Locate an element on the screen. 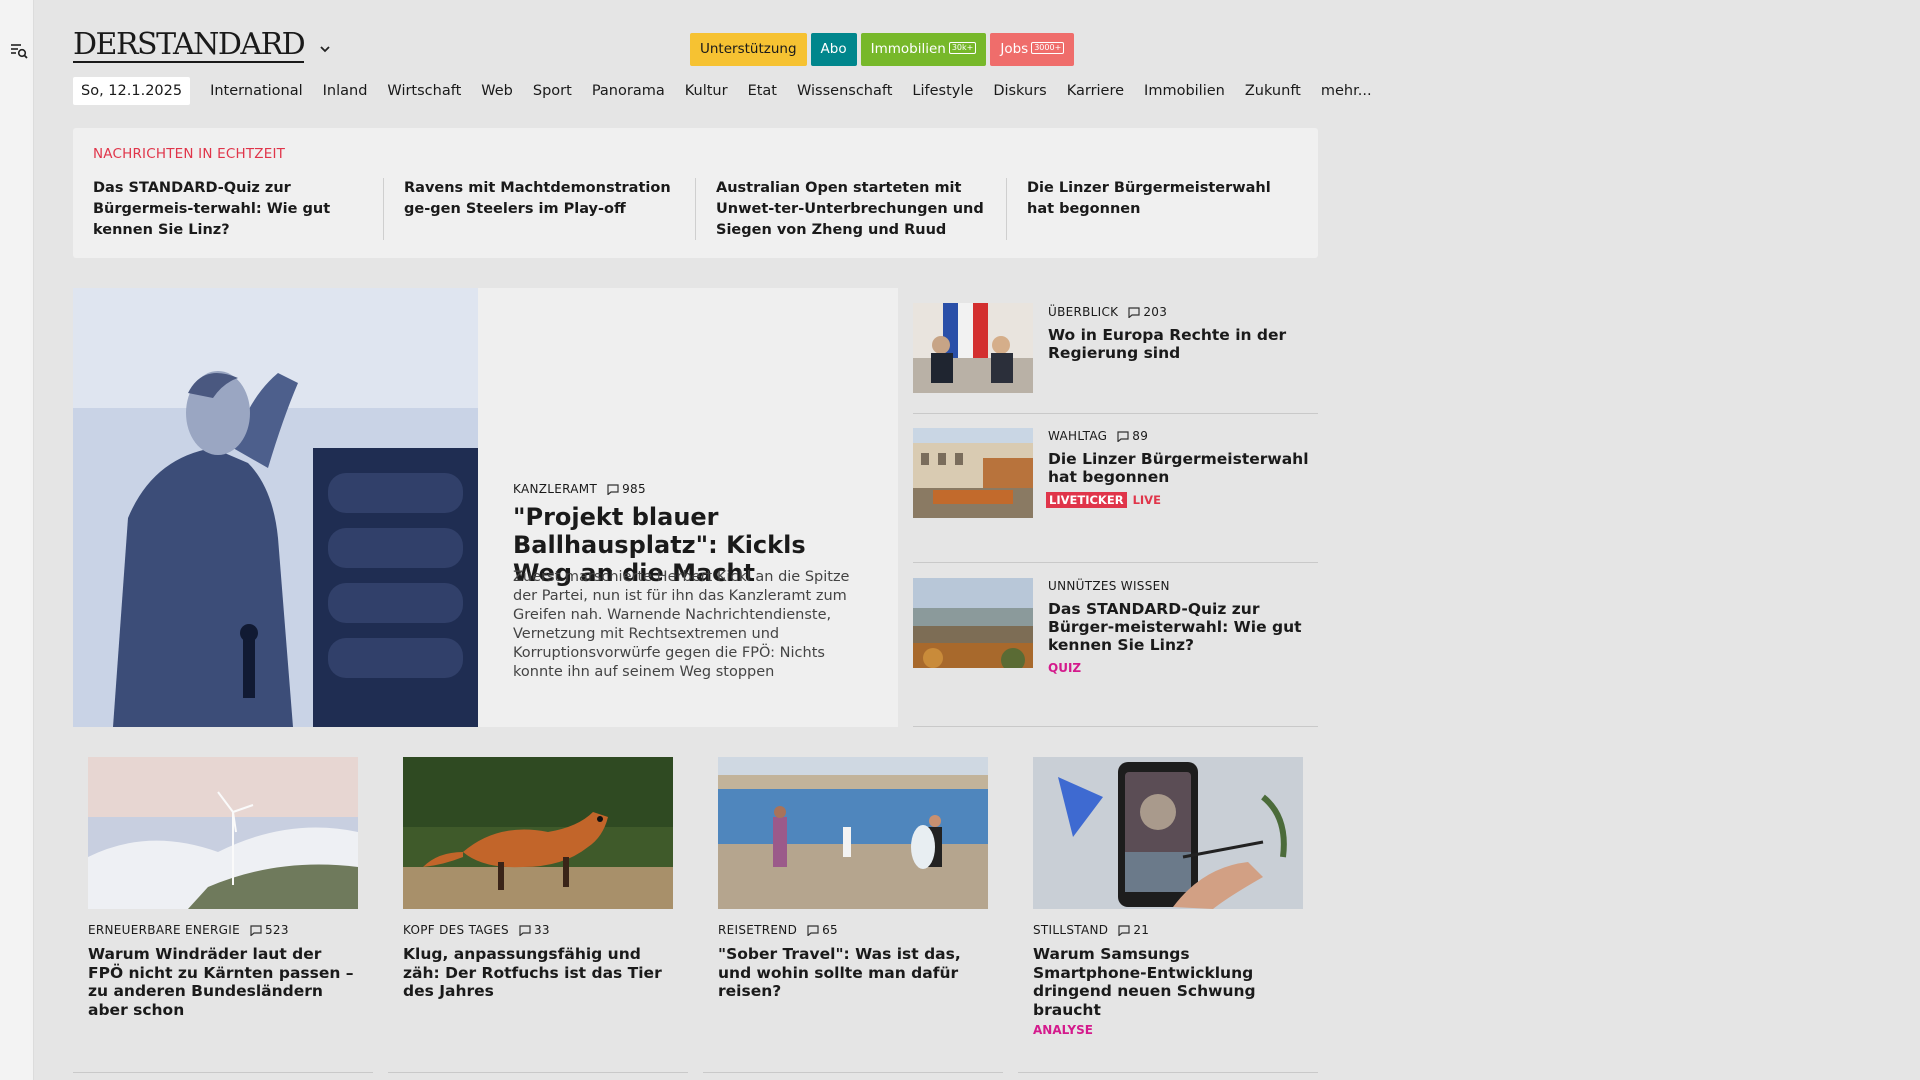 Image resolution: width=1920 pixels, height=1080 pixels. hero-kicker: KANZLERAMT 985 is located at coordinates (579, 489).